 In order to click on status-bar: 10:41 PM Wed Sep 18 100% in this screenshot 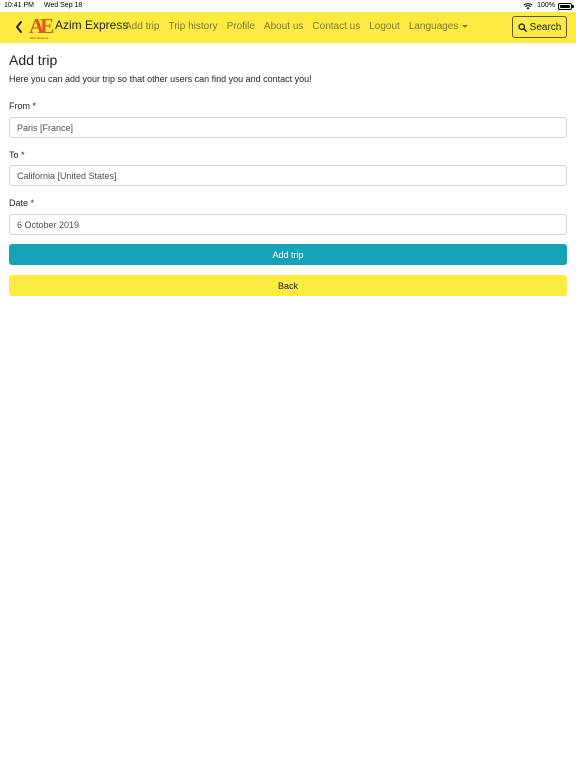, I will do `click(288, 6)`.